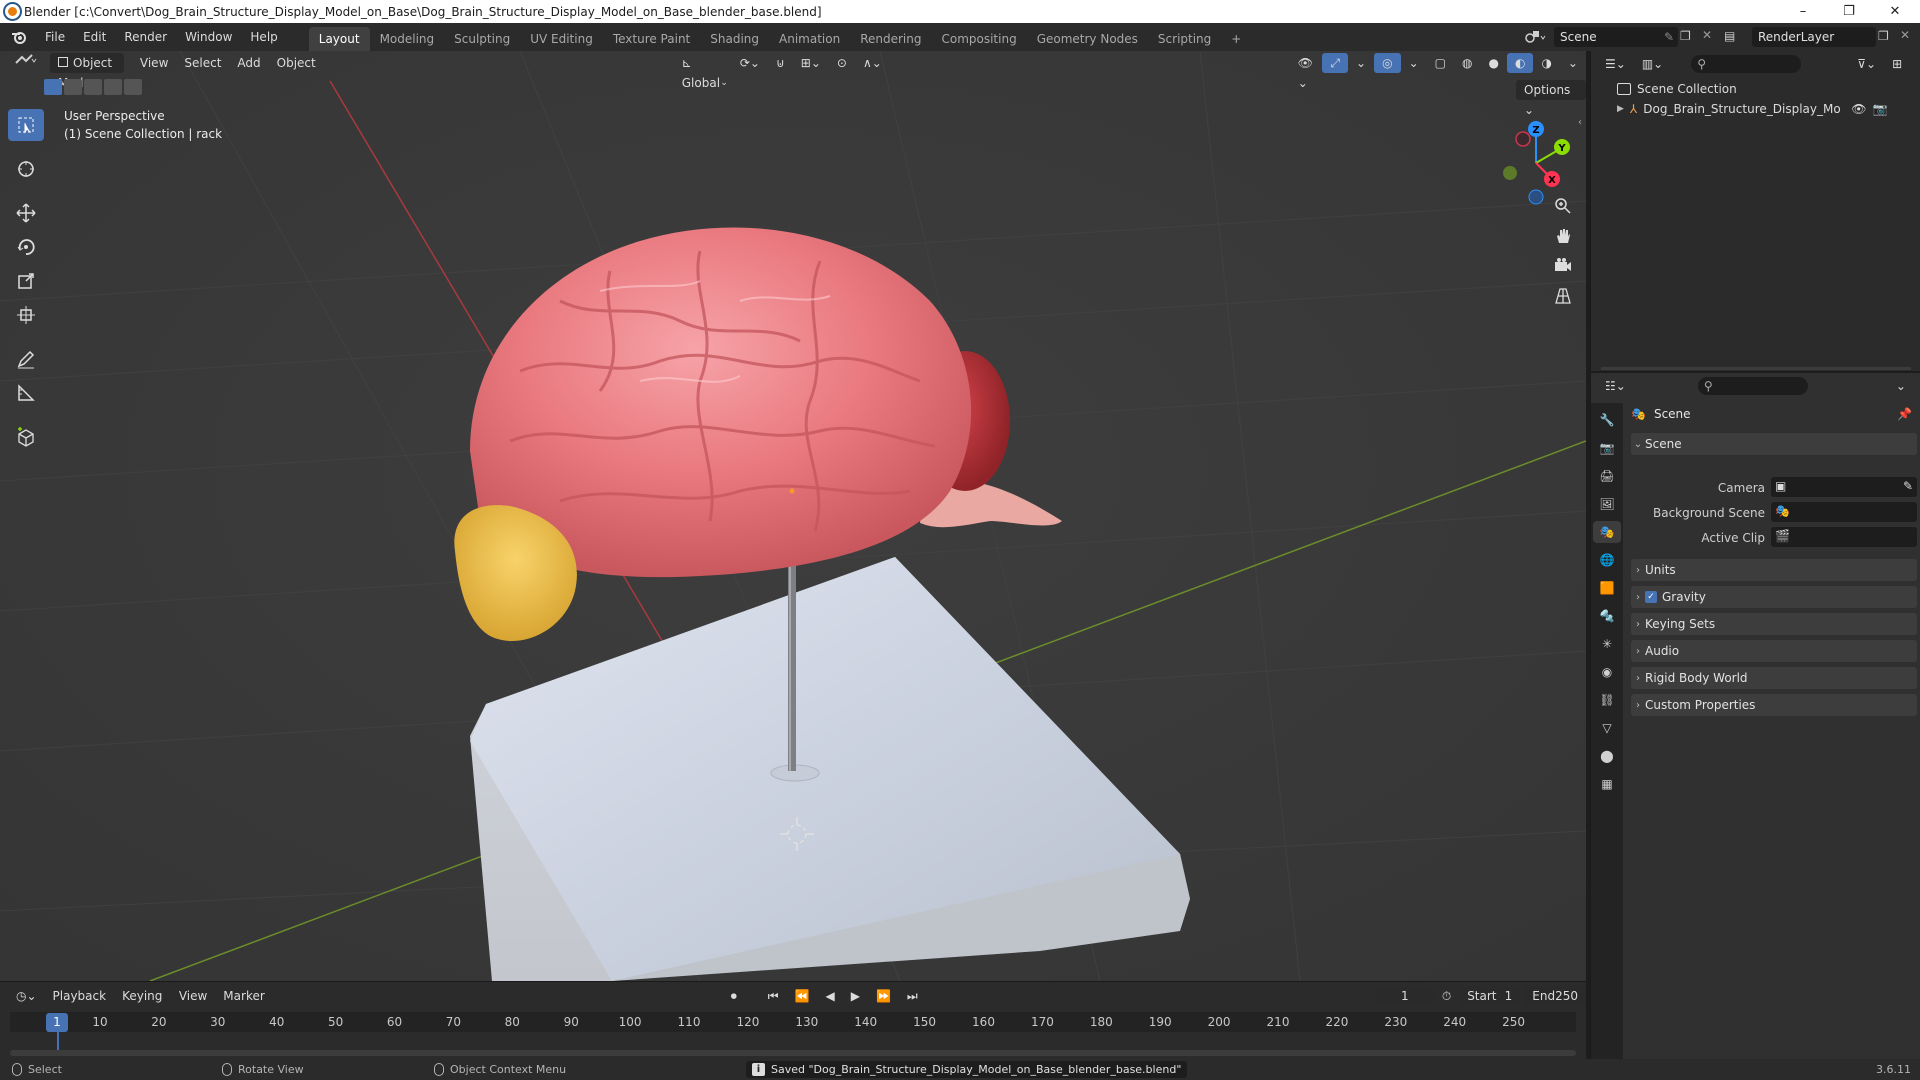 This screenshot has height=1080, width=1920. Describe the element at coordinates (1387, 63) in the screenshot. I see `overlay-toggle-icon: ◎` at that location.